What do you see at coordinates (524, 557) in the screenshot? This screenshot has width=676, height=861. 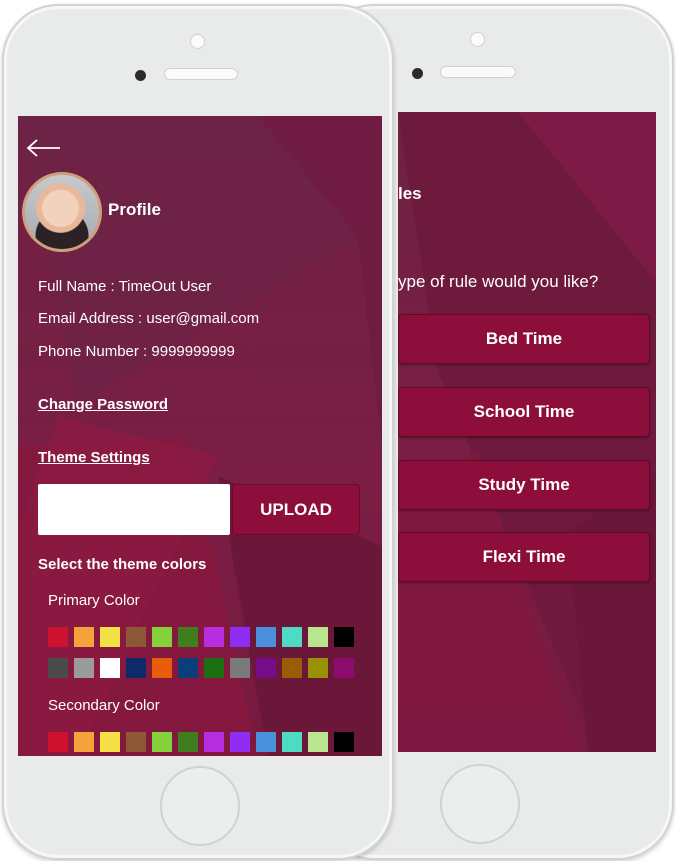 I see `flexi-time-button: Flexi Time` at bounding box center [524, 557].